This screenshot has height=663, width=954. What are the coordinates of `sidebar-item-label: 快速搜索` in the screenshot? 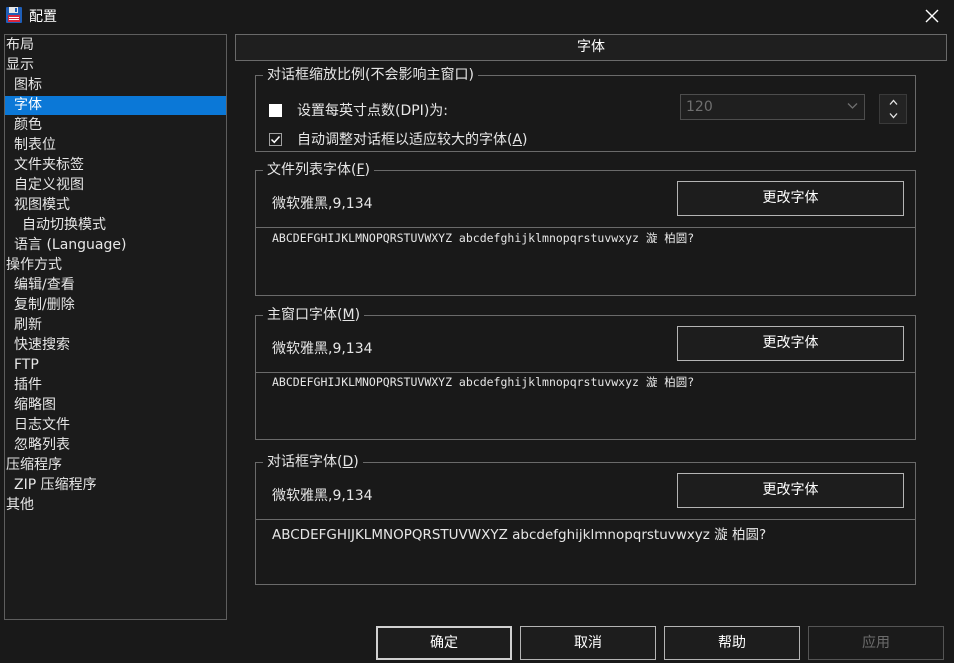 It's located at (42, 345).